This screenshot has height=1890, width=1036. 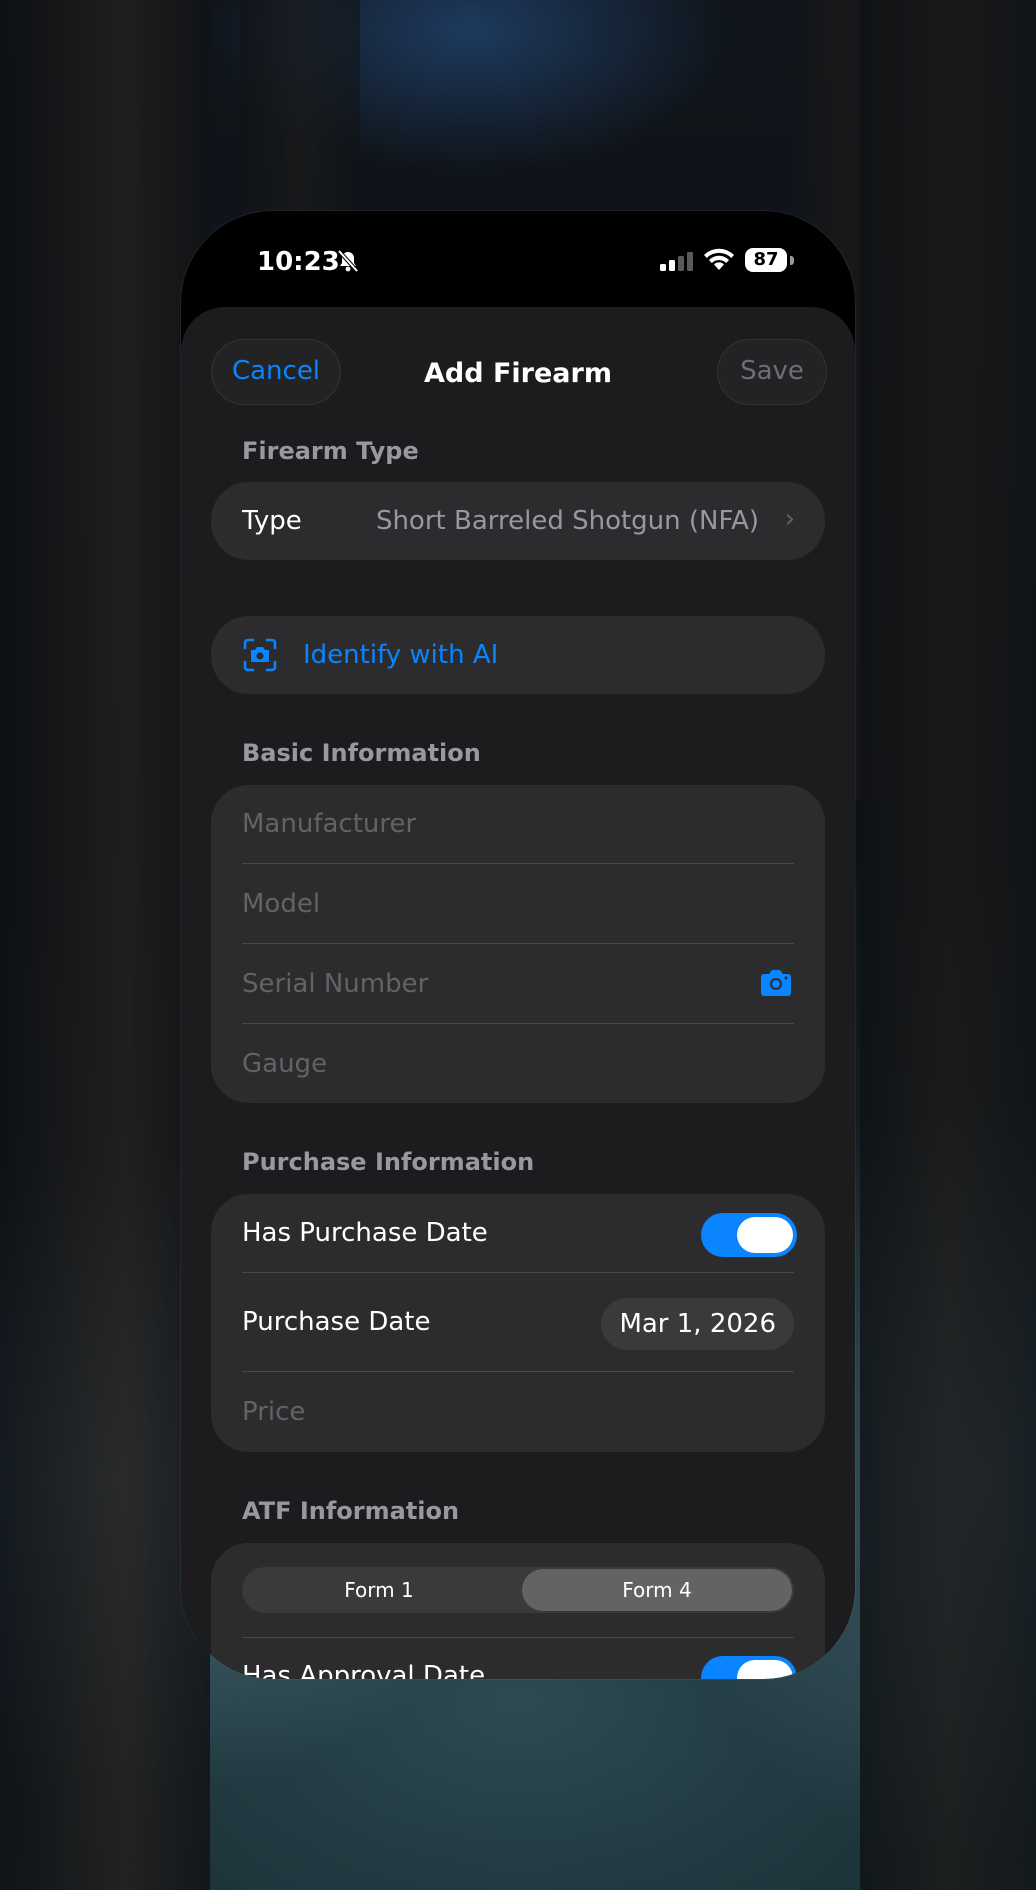 What do you see at coordinates (401, 655) in the screenshot?
I see `identify-with-ai-label: Identify with AI` at bounding box center [401, 655].